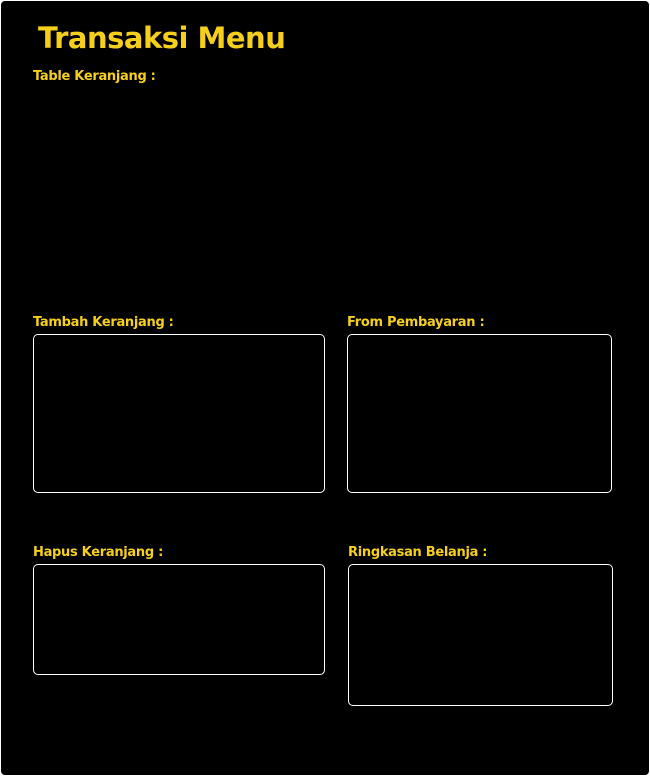 Image resolution: width=650 pixels, height=777 pixels. Describe the element at coordinates (98, 552) in the screenshot. I see `hapus-keranjang-label: Hapus Keranjang :` at that location.